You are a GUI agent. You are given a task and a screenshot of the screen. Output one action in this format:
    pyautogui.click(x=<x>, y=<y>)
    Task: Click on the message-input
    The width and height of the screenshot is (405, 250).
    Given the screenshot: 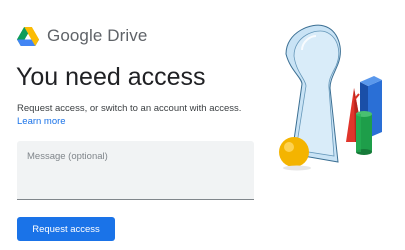 What is the action you would take?
    pyautogui.click(x=135, y=170)
    